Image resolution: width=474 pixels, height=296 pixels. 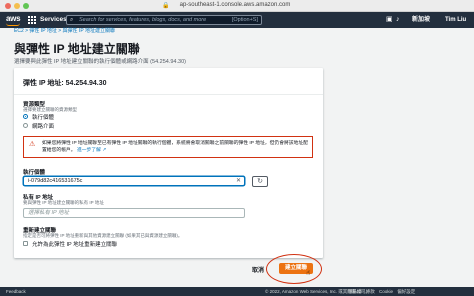 I want to click on address-bar: ap-southeast-1.console.aws.amazon.com, so click(x=235, y=5).